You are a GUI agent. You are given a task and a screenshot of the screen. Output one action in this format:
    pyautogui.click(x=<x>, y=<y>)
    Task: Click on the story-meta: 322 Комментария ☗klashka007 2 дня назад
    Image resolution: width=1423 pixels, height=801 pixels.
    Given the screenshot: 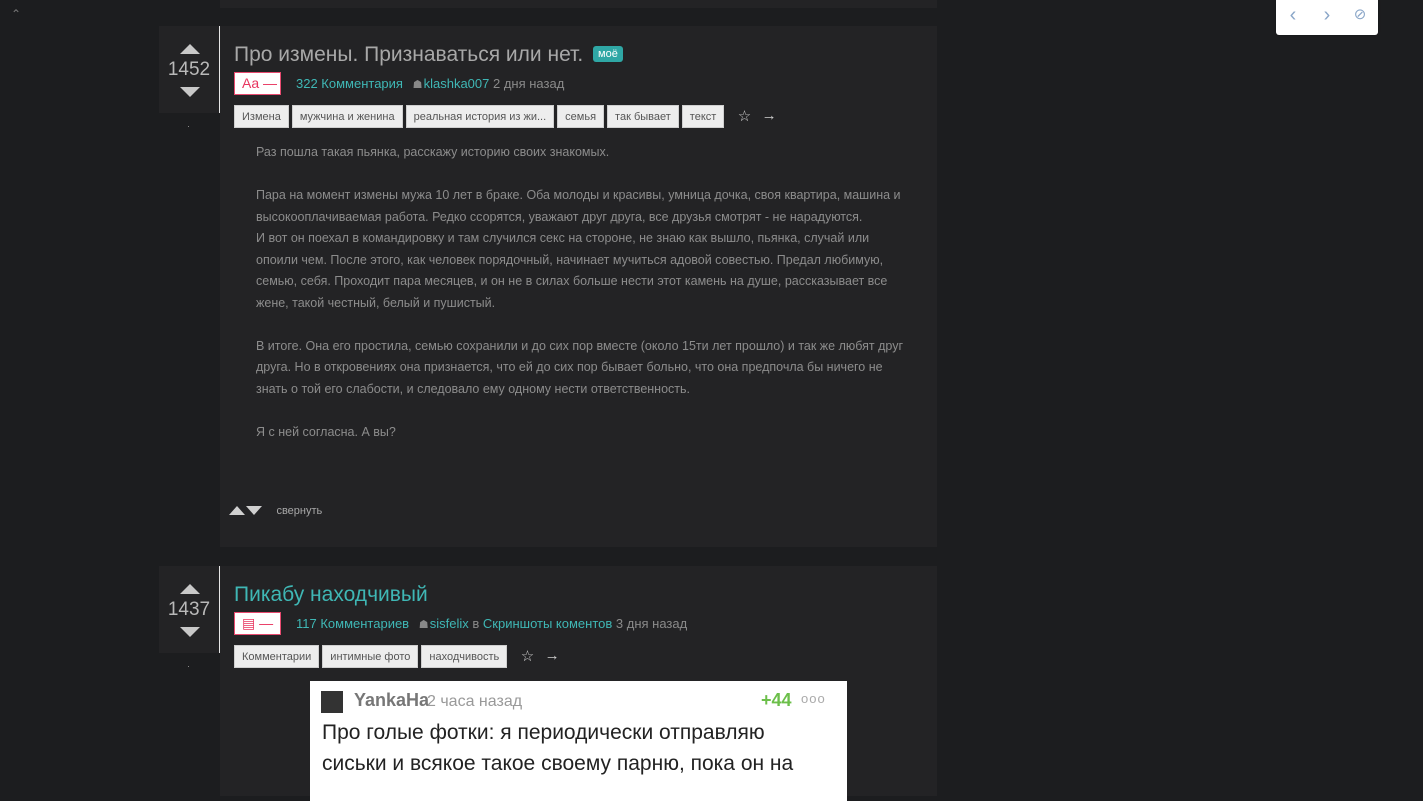 What is the action you would take?
    pyautogui.click(x=430, y=83)
    